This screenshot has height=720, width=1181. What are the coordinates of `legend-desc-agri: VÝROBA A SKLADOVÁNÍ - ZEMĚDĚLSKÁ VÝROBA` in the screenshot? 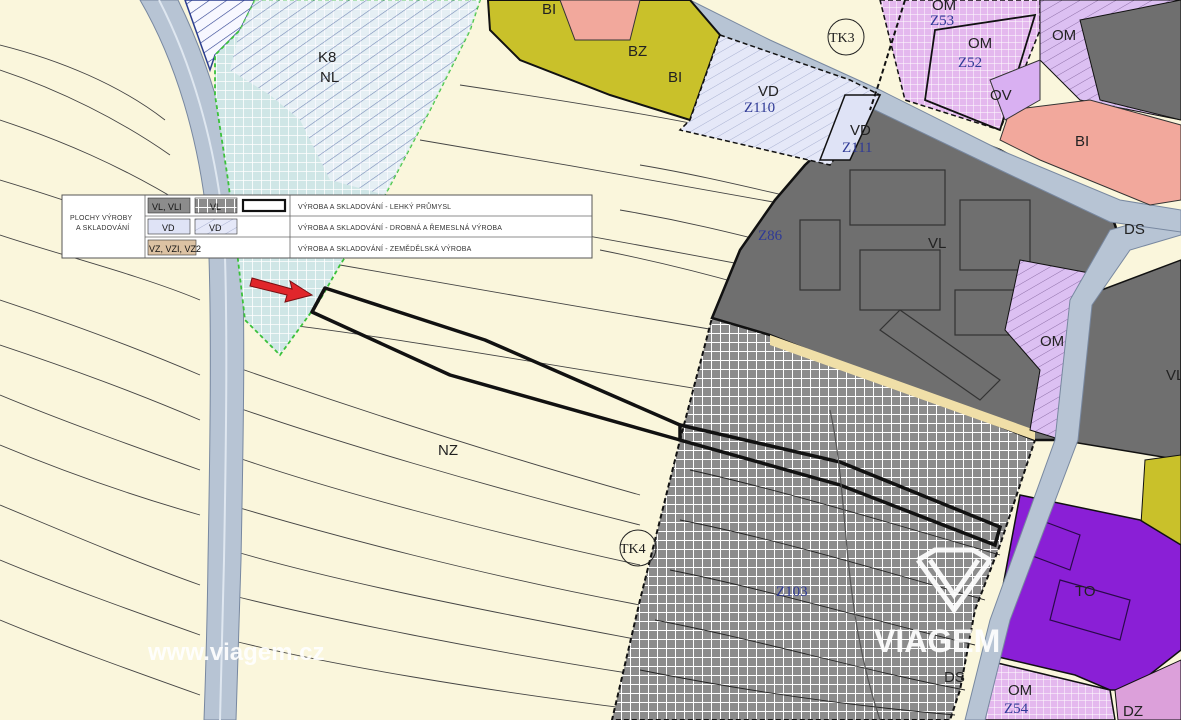 It's located at (385, 248).